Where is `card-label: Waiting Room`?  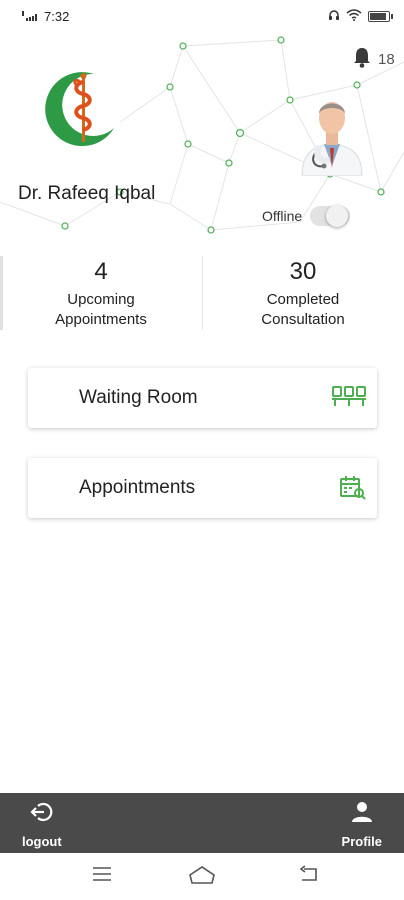
card-label: Waiting Room is located at coordinates (138, 397).